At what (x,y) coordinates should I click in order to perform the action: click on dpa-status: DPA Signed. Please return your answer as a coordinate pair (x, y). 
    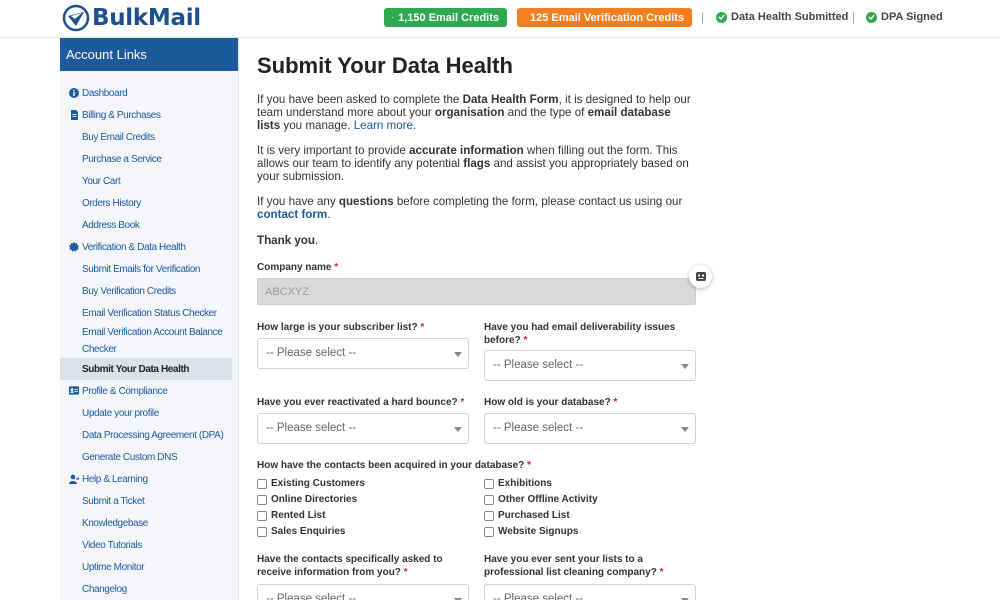
    Looking at the image, I should click on (904, 17).